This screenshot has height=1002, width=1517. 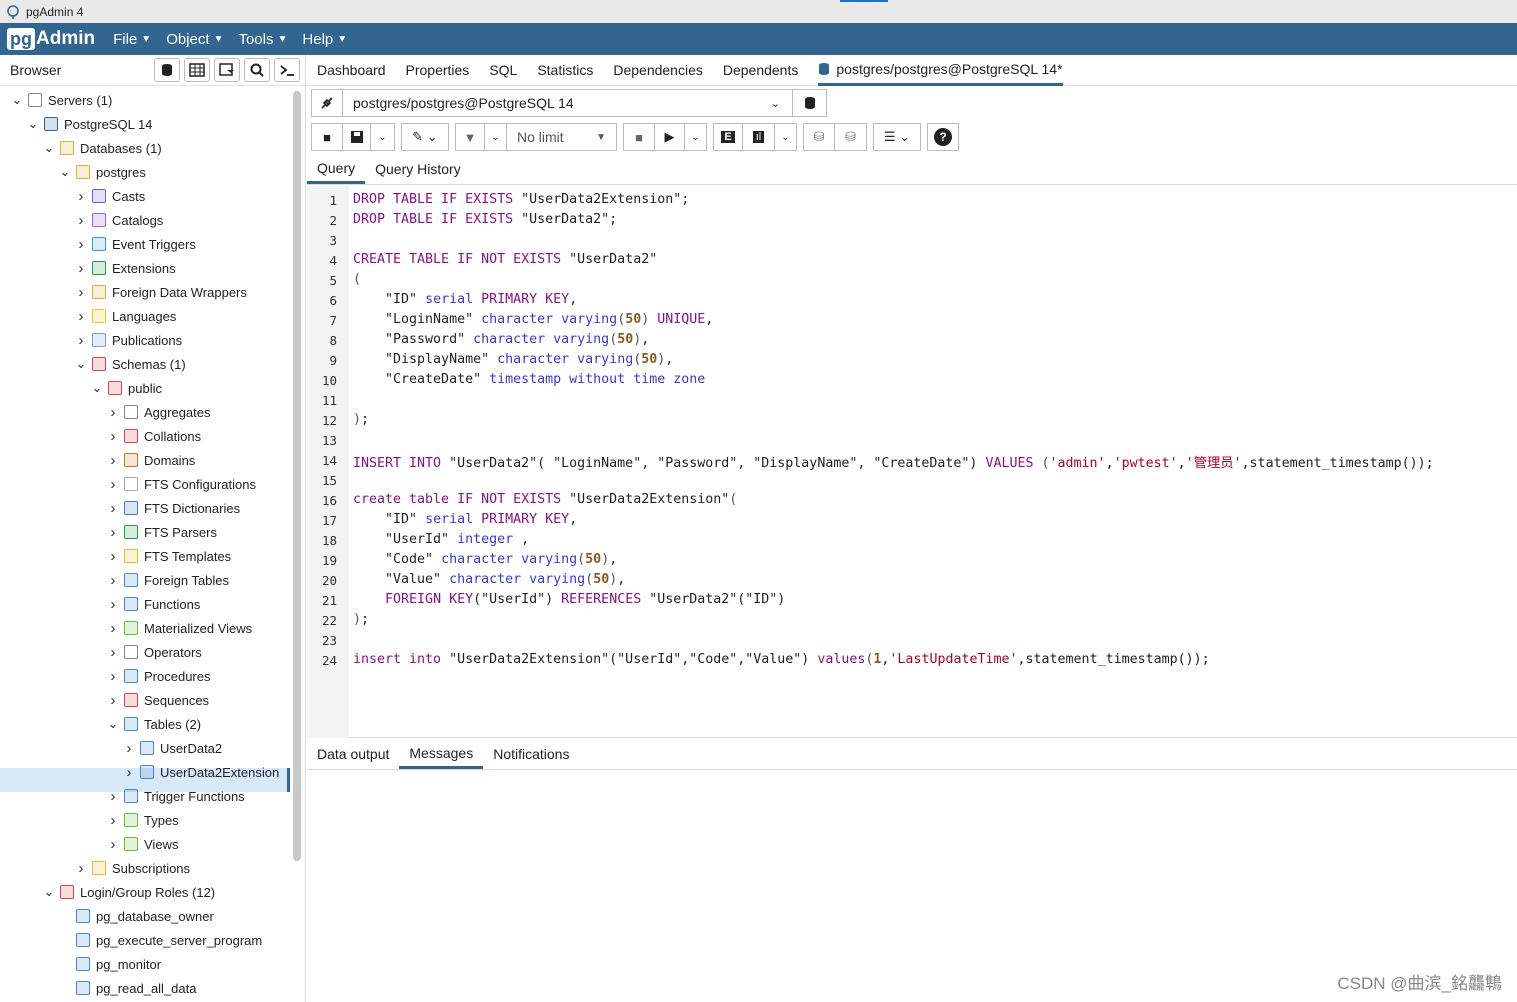 What do you see at coordinates (418, 169) in the screenshot?
I see `tab-query-history: Query History` at bounding box center [418, 169].